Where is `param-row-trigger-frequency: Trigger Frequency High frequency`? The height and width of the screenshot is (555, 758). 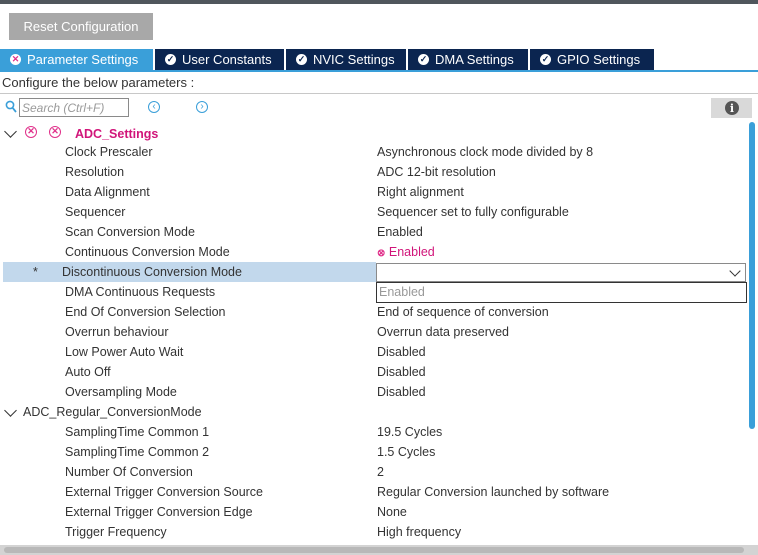
param-row-trigger-frequency: Trigger Frequency High frequency is located at coordinates (372, 532).